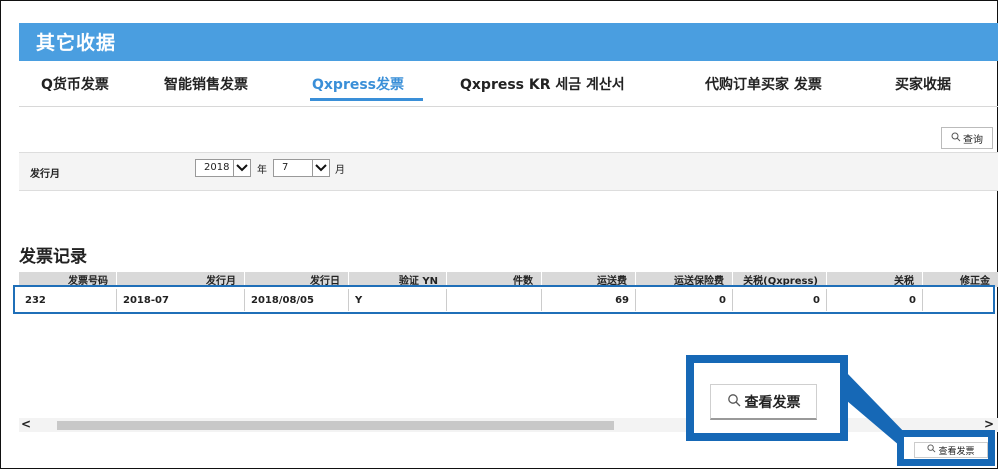  Describe the element at coordinates (335, 425) in the screenshot. I see `scrollbar-thumb` at that location.